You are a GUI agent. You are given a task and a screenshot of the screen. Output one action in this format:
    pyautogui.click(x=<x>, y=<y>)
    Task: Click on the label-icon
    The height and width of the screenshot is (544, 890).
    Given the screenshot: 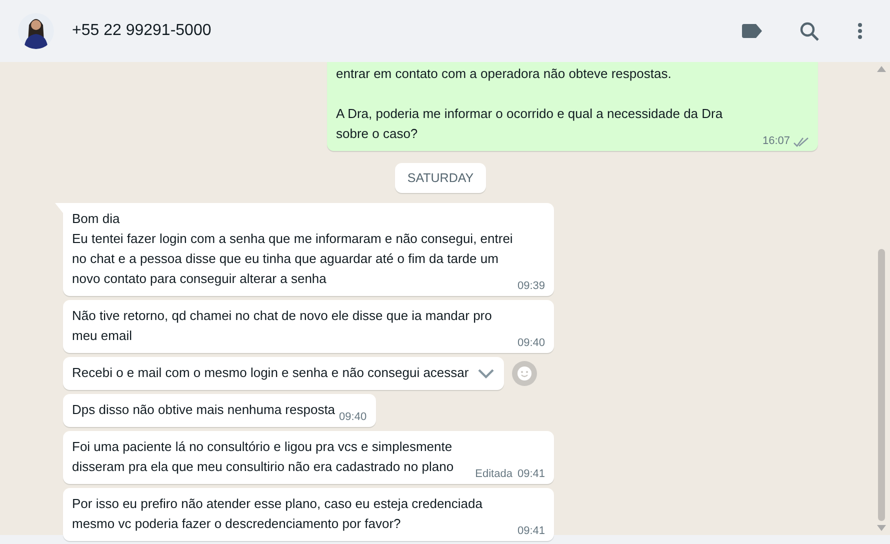 What is the action you would take?
    pyautogui.click(x=752, y=31)
    